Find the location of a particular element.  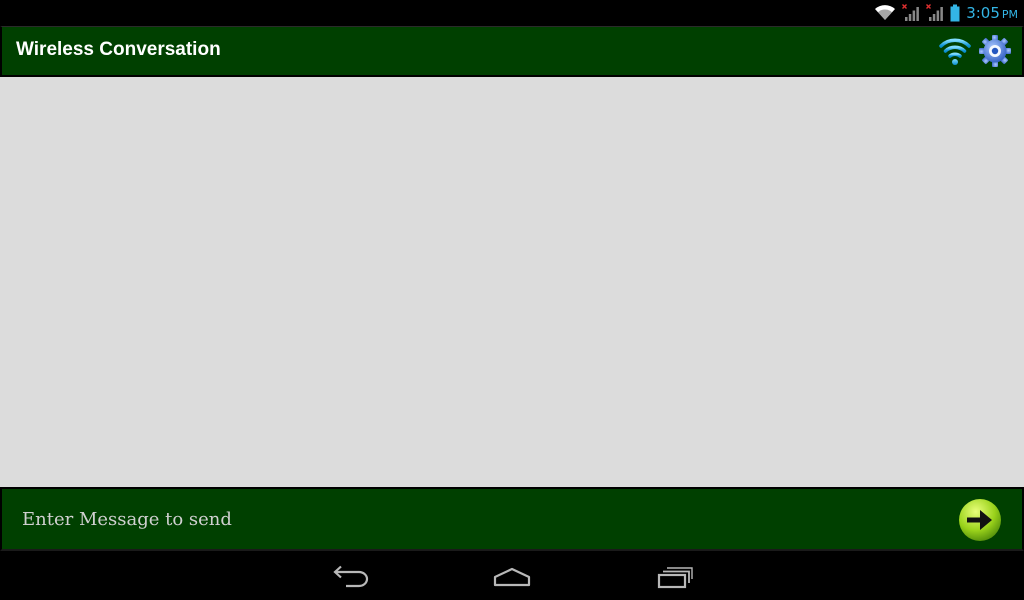

message-input is located at coordinates (472, 519).